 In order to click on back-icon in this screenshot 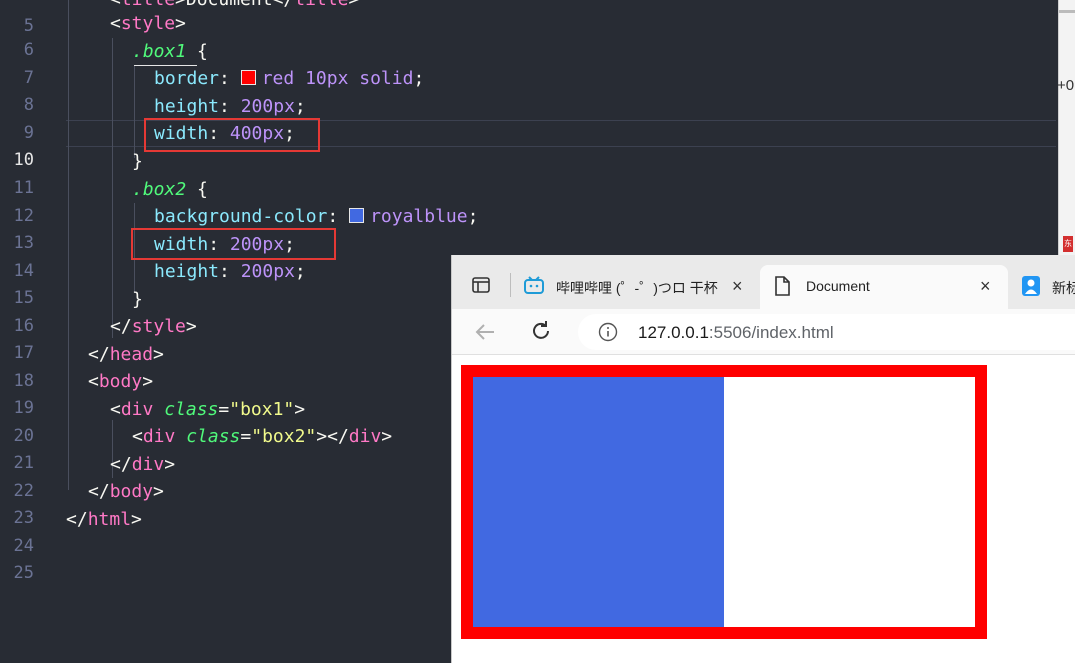, I will do `click(485, 332)`.